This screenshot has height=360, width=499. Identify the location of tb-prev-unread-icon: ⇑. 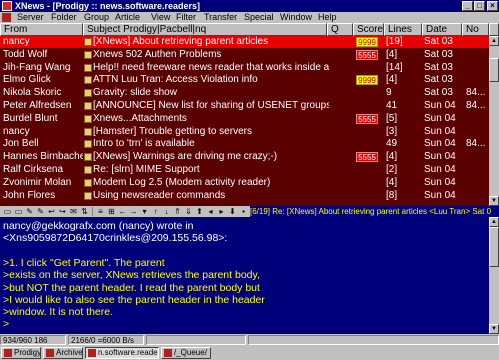
(177, 211).